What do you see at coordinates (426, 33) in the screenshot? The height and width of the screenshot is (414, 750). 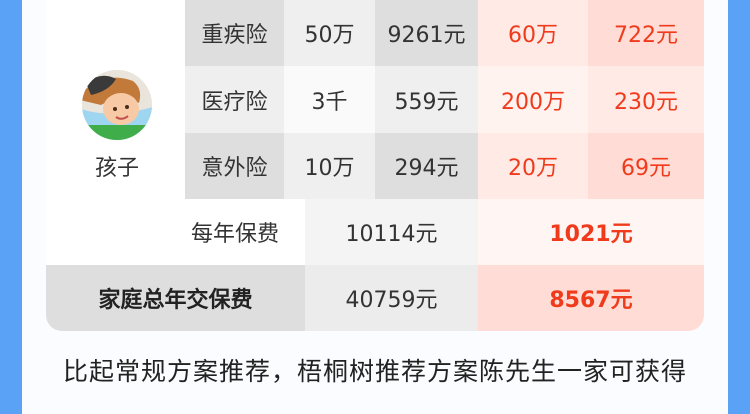 I see `regular-premium-critical-illness: 9261元` at bounding box center [426, 33].